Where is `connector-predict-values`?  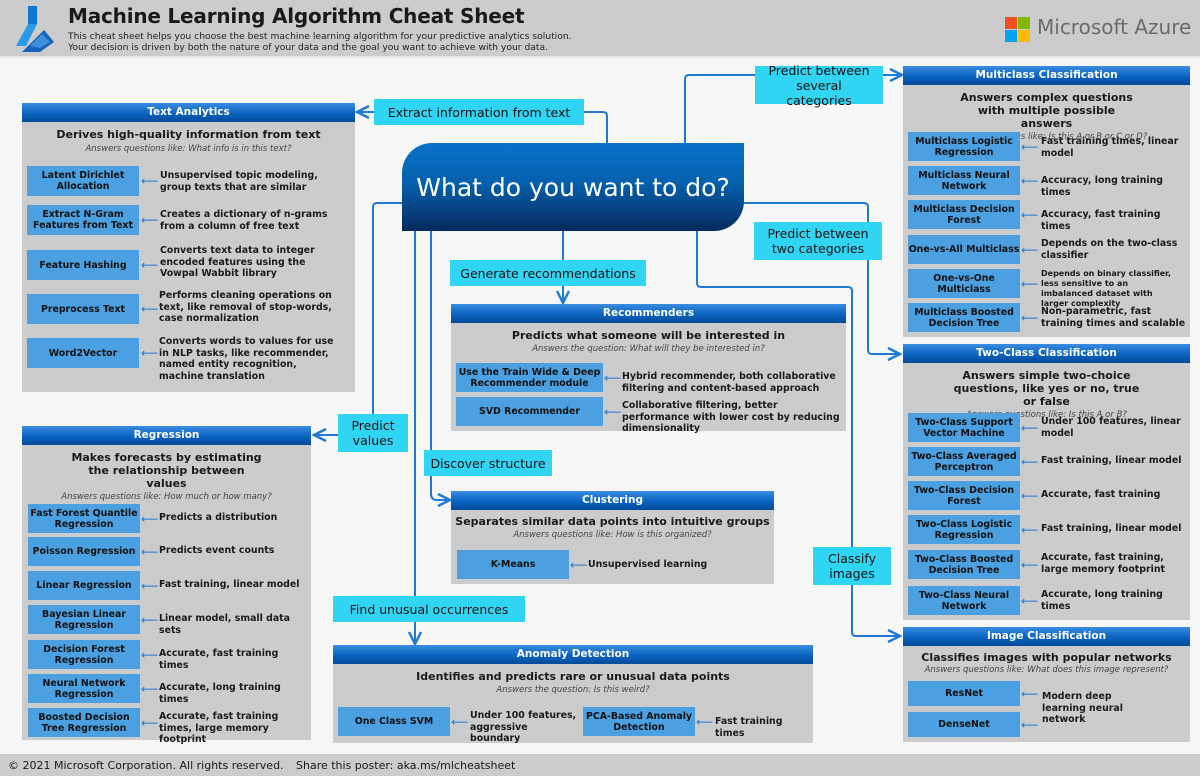 connector-predict-values is located at coordinates (387, 308).